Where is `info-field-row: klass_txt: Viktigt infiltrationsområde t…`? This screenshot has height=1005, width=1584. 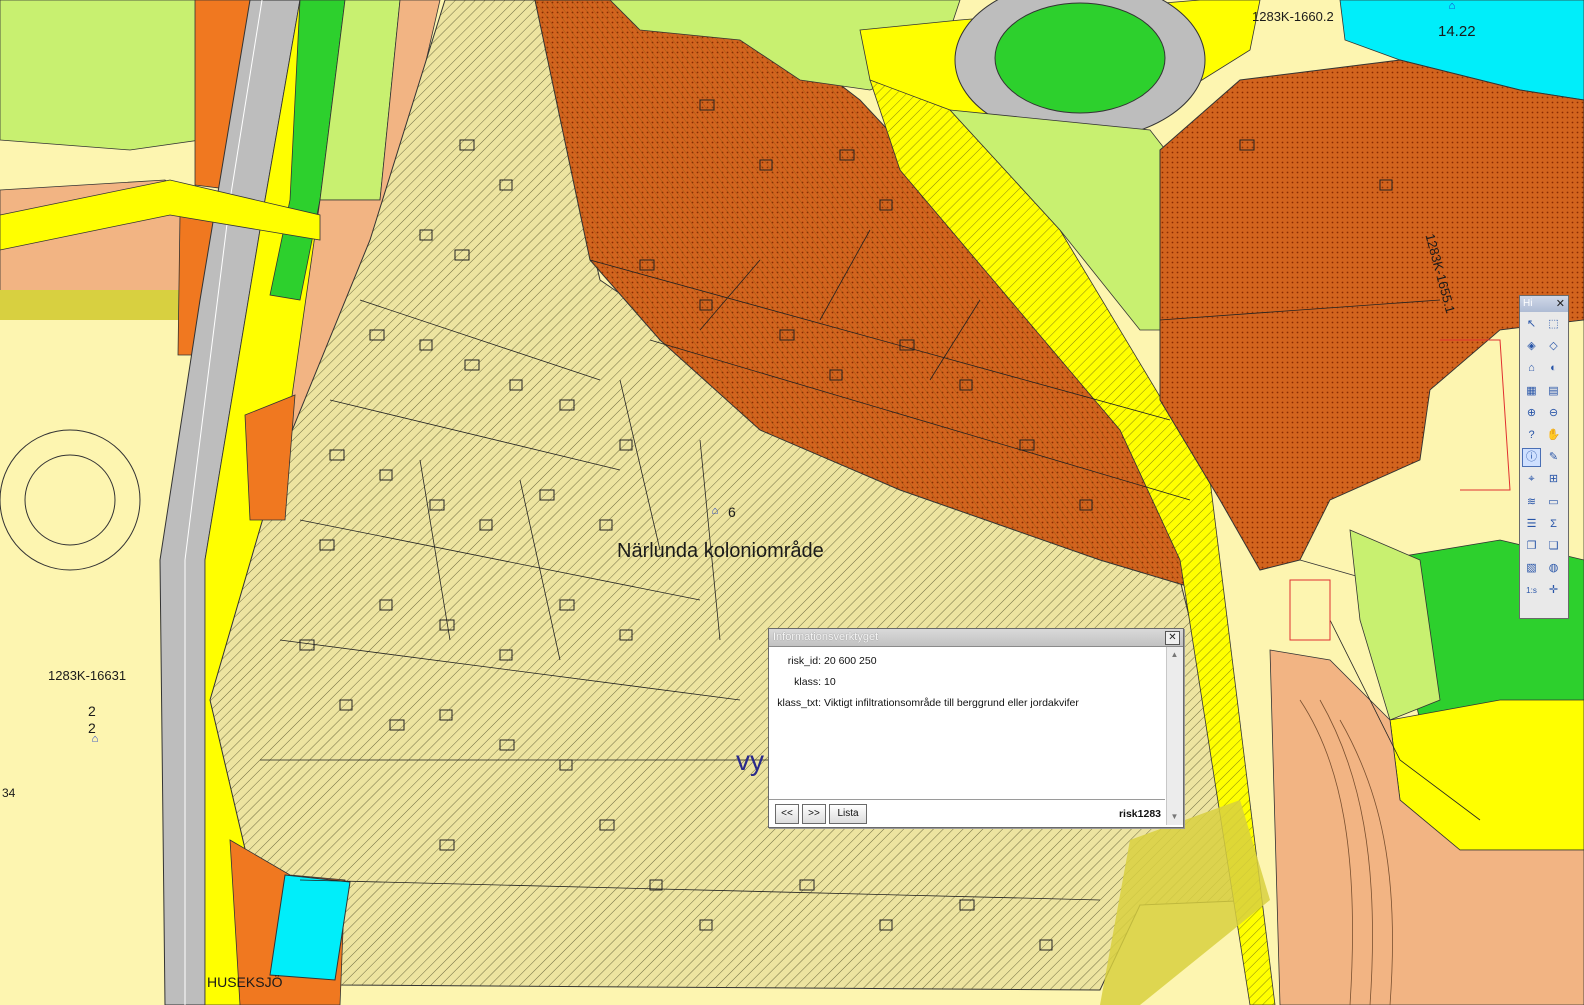 info-field-row: klass_txt: Viktigt infiltrationsområde t… is located at coordinates (967, 704).